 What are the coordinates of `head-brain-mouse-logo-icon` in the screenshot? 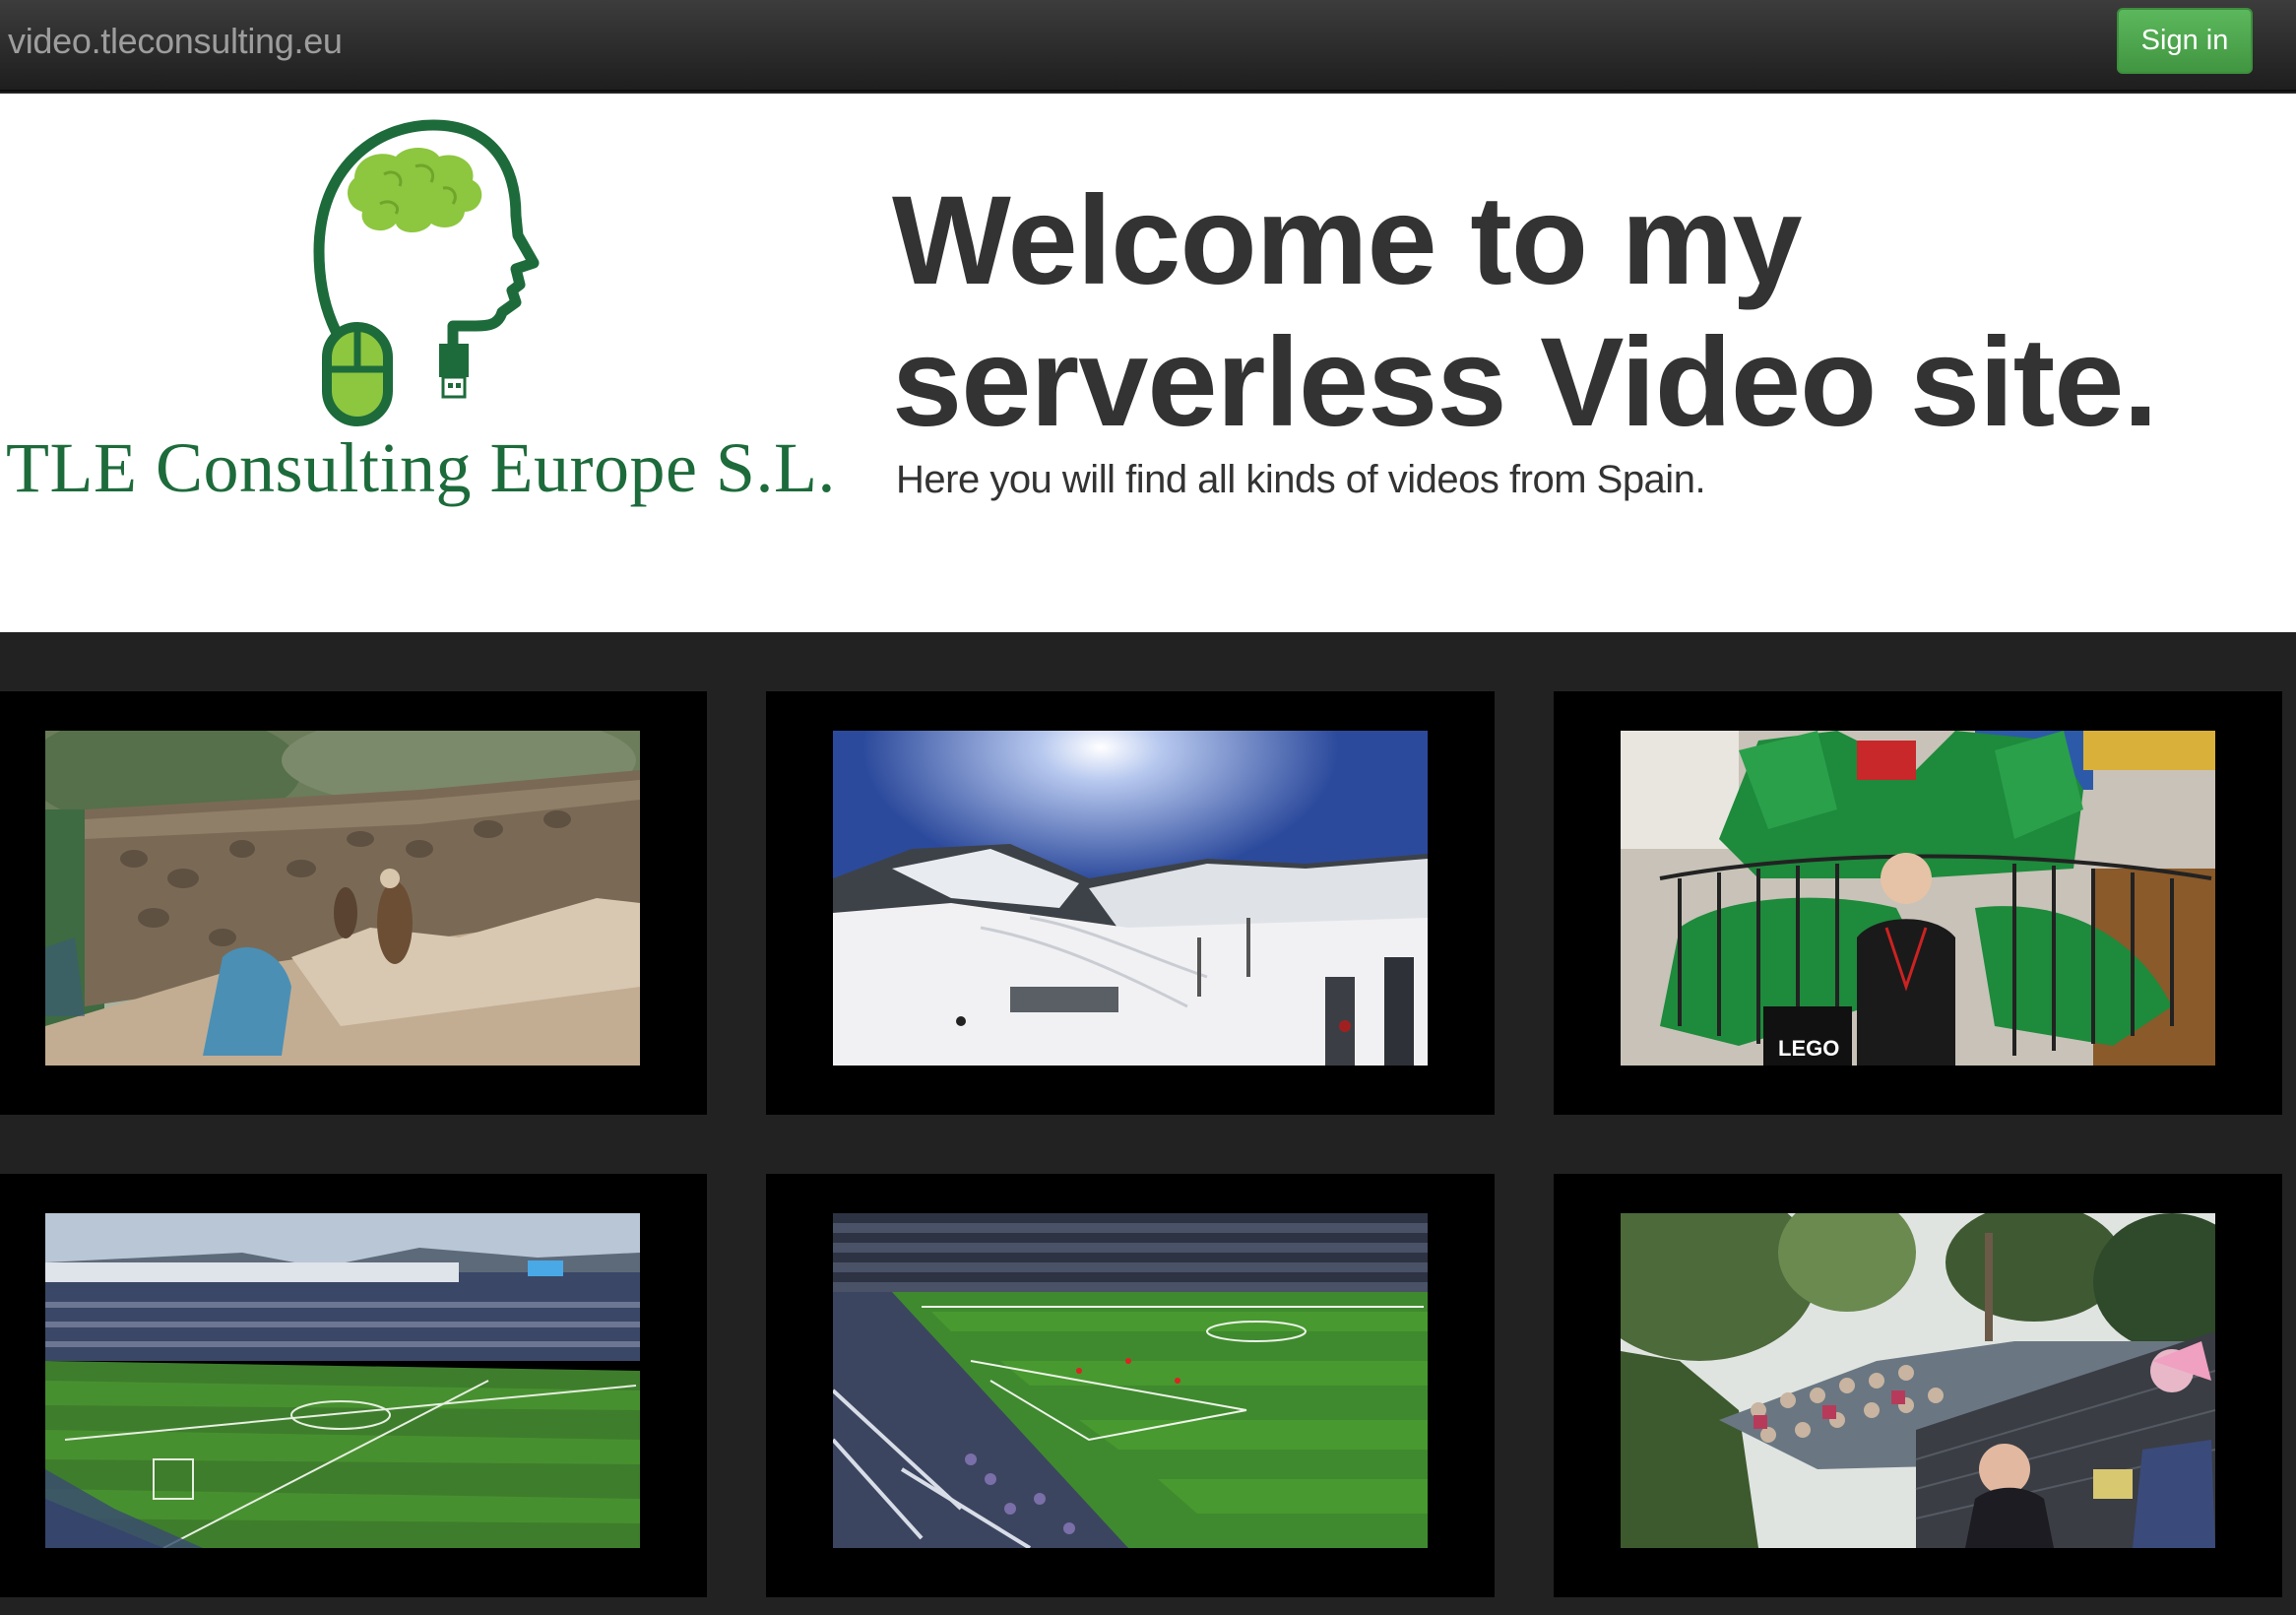 It's located at (426, 272).